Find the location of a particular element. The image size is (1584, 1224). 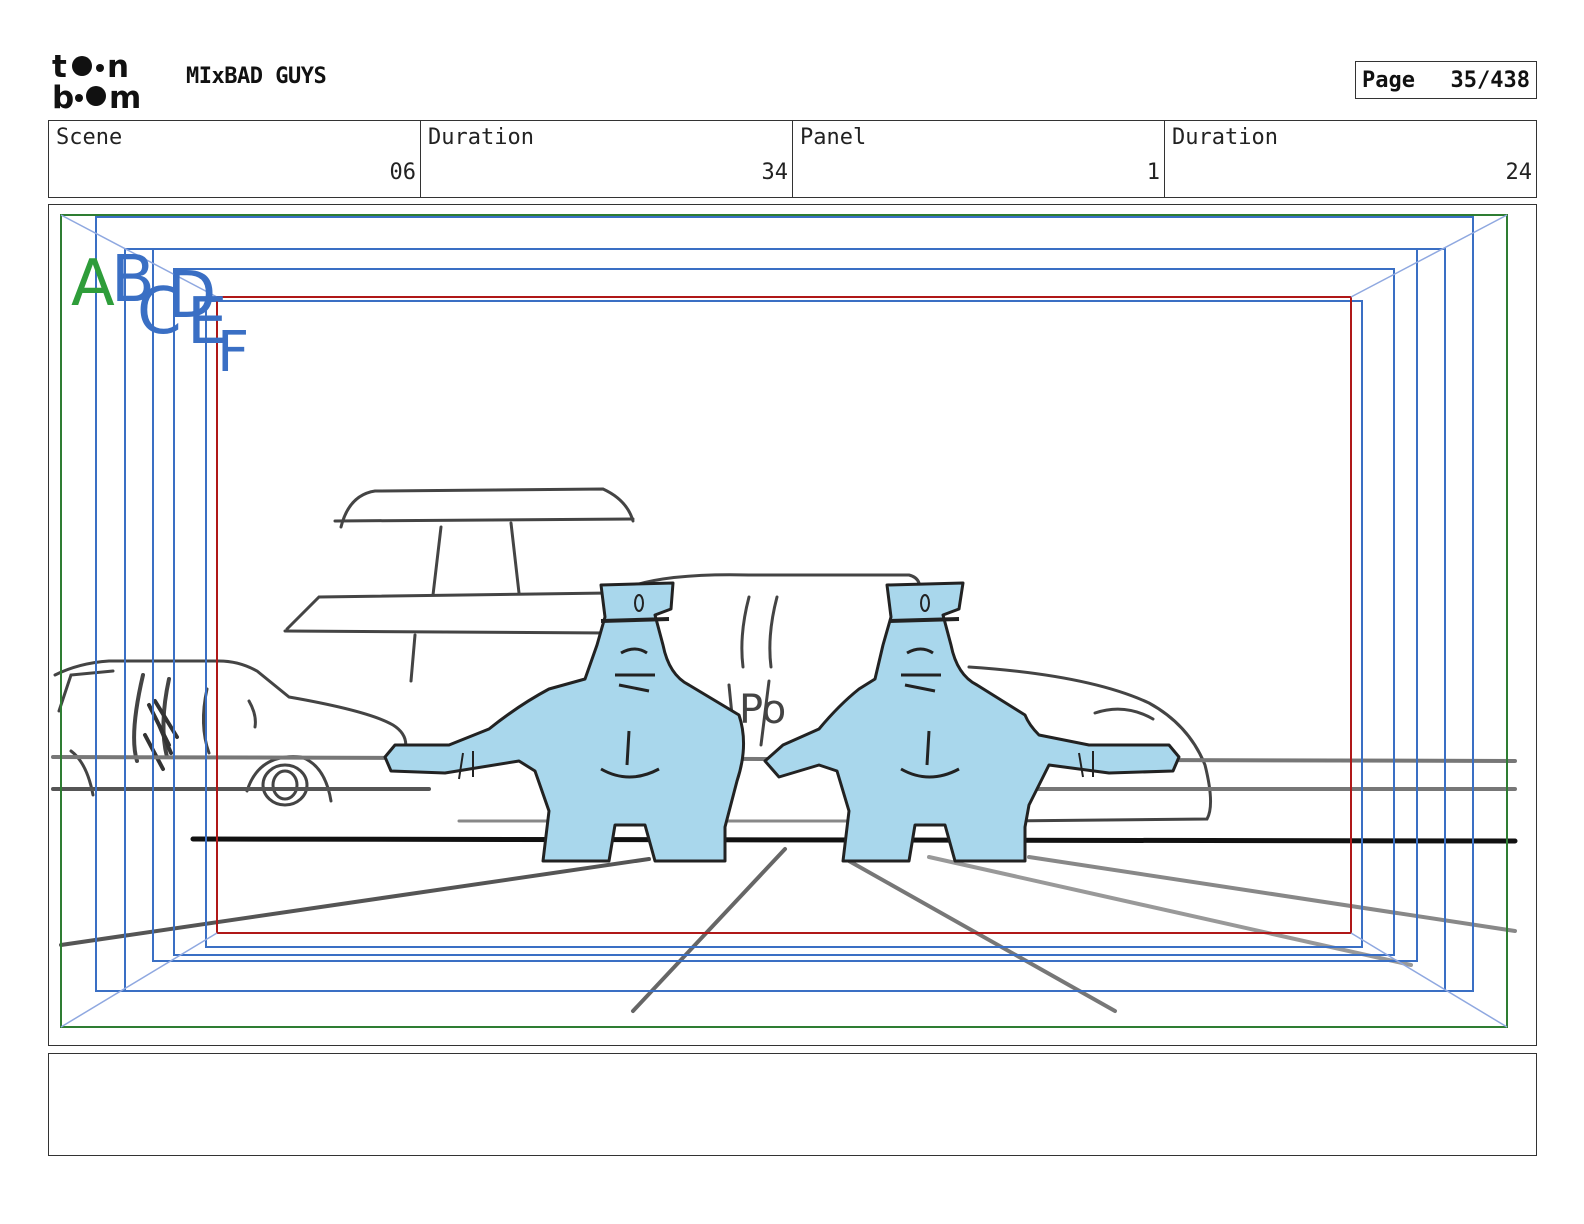

scene-value: 06 is located at coordinates (403, 172).